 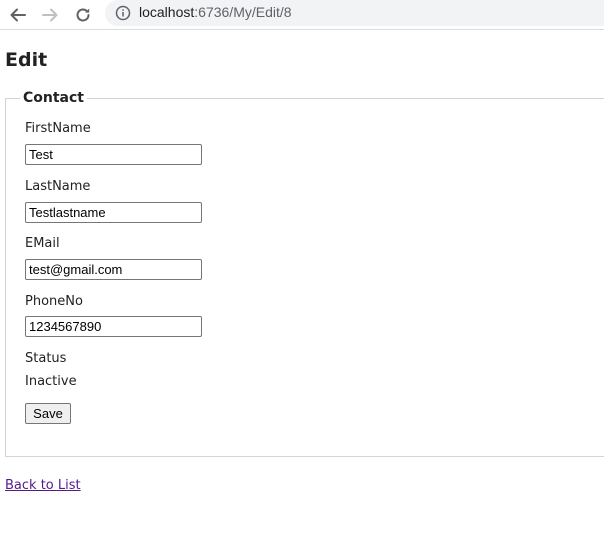 I want to click on phoneno-label: PhoneNo, so click(x=54, y=301).